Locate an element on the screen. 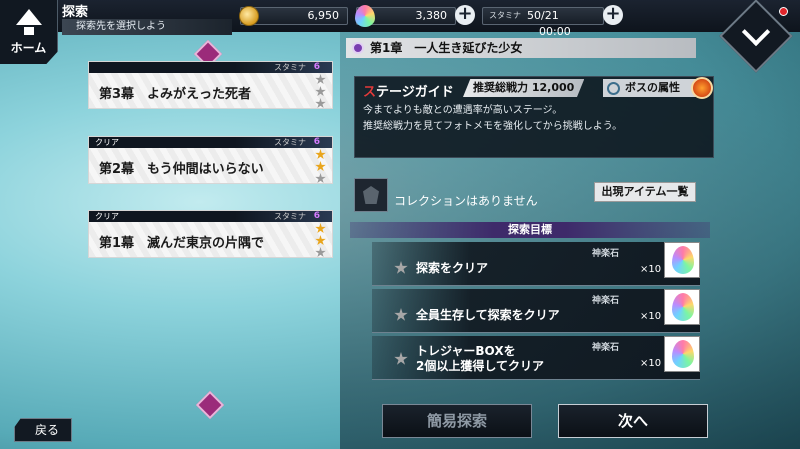 The width and height of the screenshot is (800, 449). collection-icon is located at coordinates (371, 195).